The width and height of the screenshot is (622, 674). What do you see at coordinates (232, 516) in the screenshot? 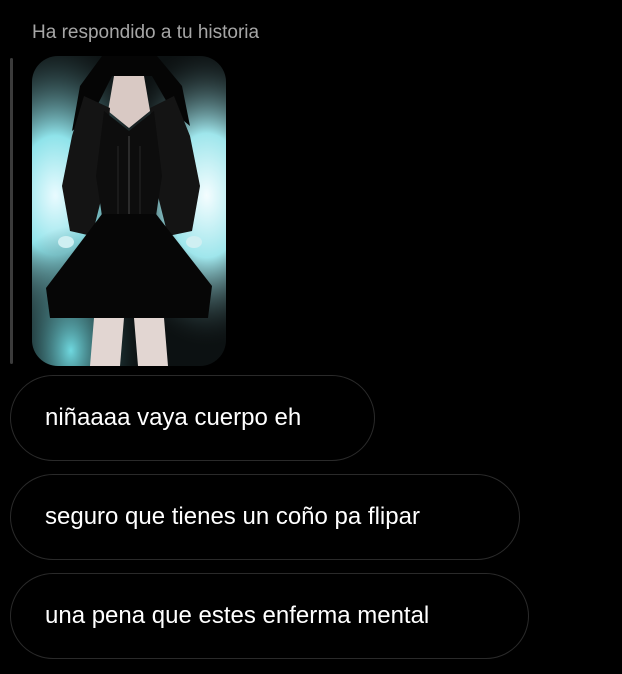
I see `message-text: seguro que tienes un coño pa flipar` at bounding box center [232, 516].